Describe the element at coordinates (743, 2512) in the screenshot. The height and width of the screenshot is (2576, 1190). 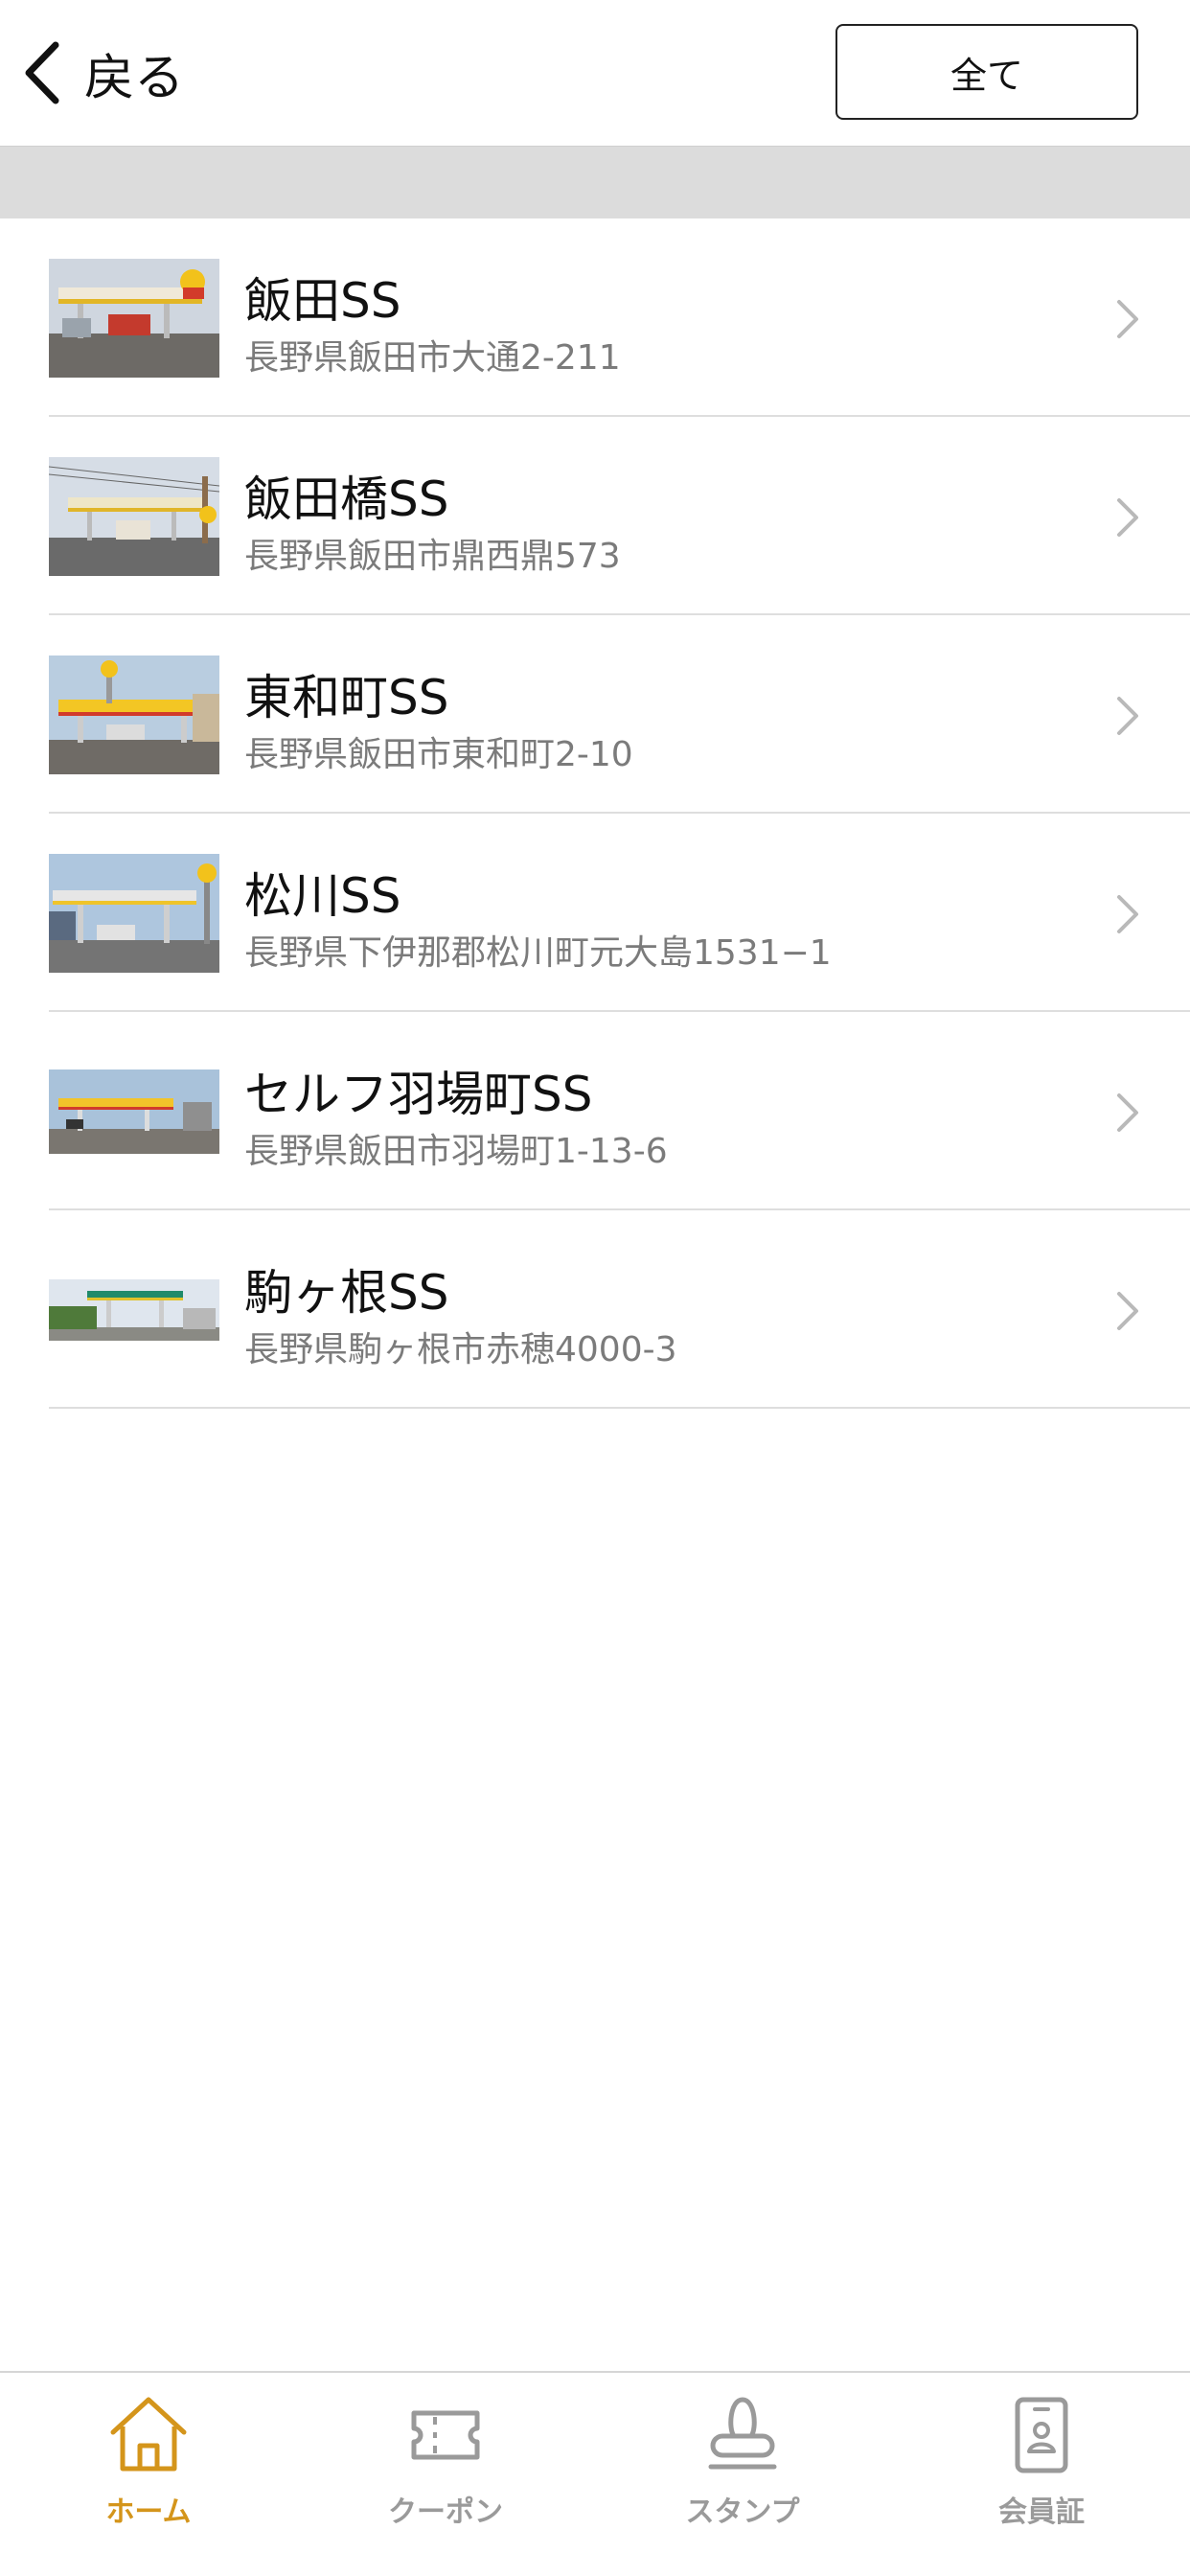
I see `tab-stamp-label: スタンプ` at that location.